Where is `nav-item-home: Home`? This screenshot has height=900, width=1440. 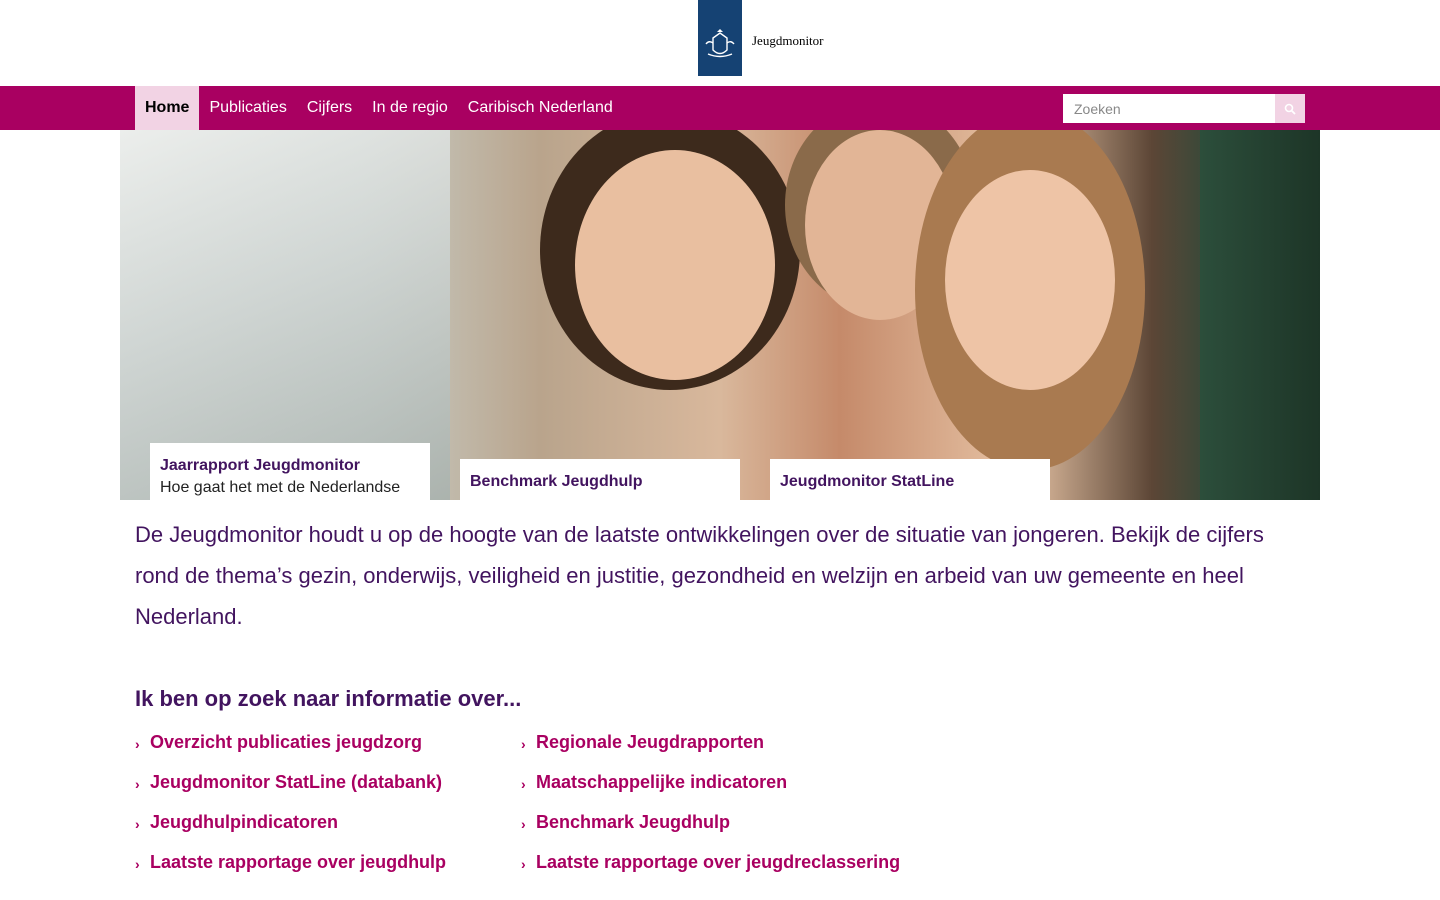 nav-item-home: Home is located at coordinates (167, 108).